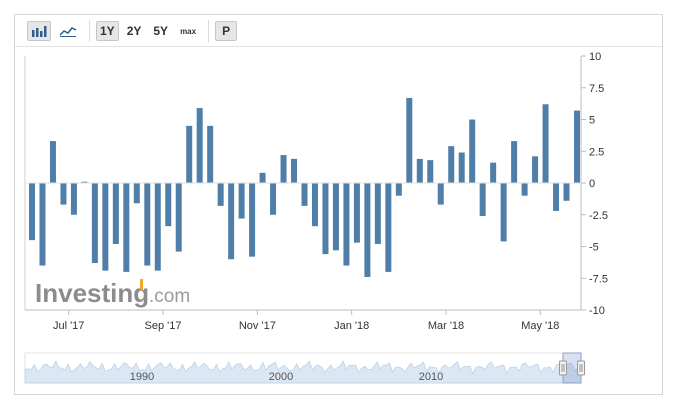 The width and height of the screenshot is (677, 407). I want to click on range-5y-button: 5Y, so click(160, 31).